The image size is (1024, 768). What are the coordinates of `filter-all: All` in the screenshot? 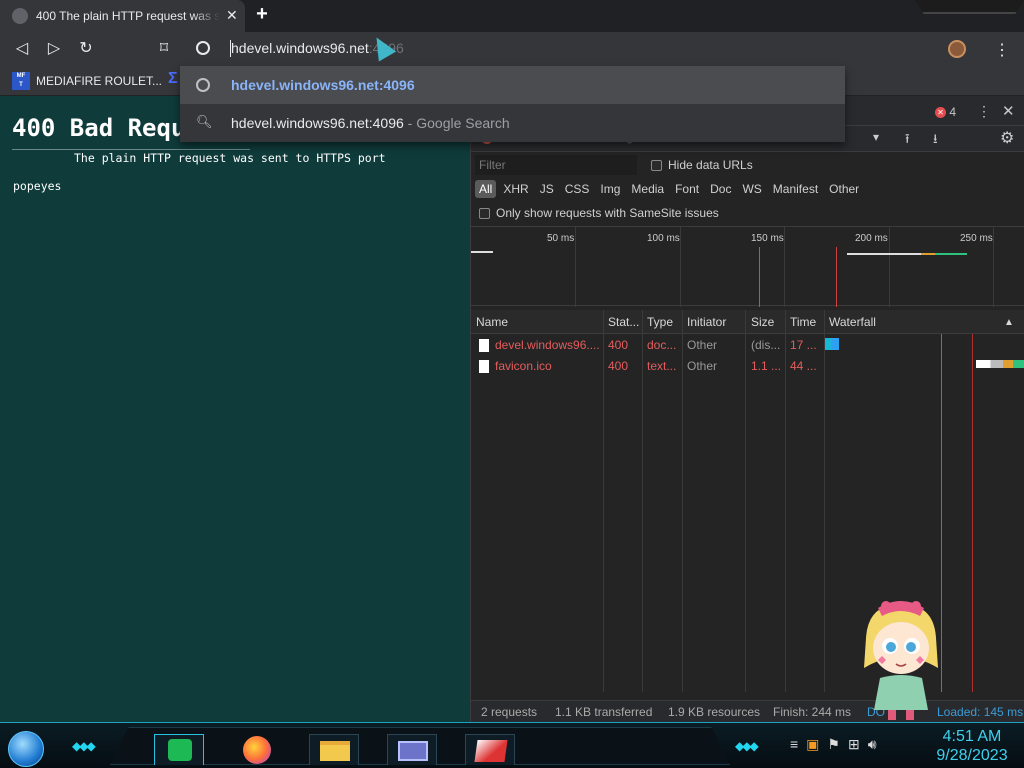 It's located at (486, 189).